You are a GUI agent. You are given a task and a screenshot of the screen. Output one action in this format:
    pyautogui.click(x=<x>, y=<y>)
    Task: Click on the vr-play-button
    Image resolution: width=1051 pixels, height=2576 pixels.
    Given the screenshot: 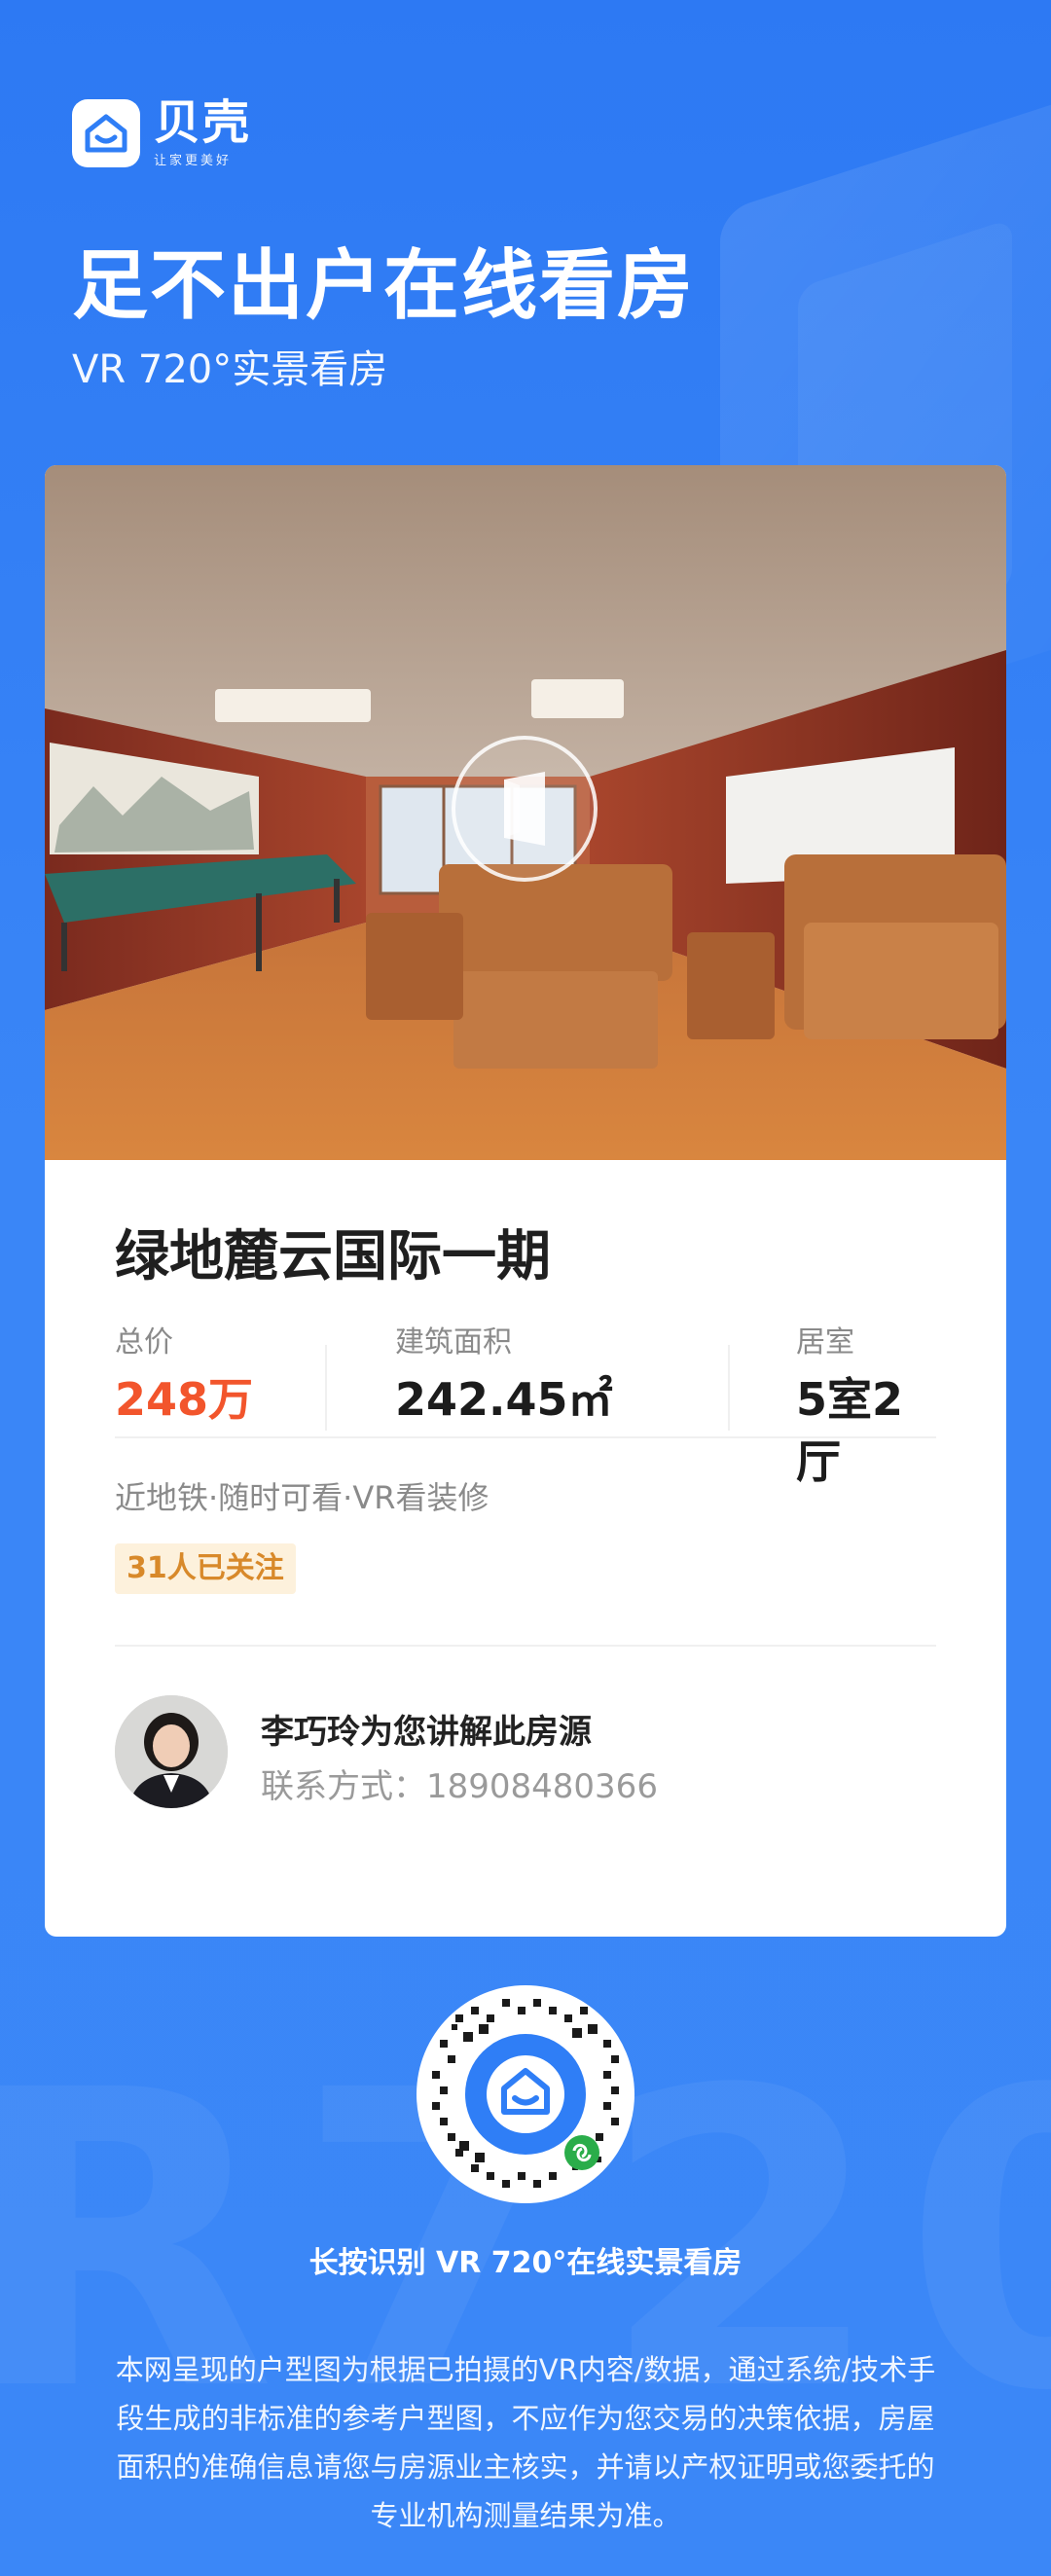 What is the action you would take?
    pyautogui.click(x=525, y=809)
    